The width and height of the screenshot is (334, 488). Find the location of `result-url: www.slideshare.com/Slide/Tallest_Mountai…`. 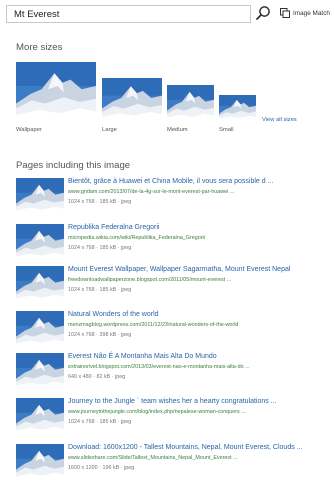

result-url: www.slideshare.com/Slide/Tallest_Mountai… is located at coordinates (153, 458).